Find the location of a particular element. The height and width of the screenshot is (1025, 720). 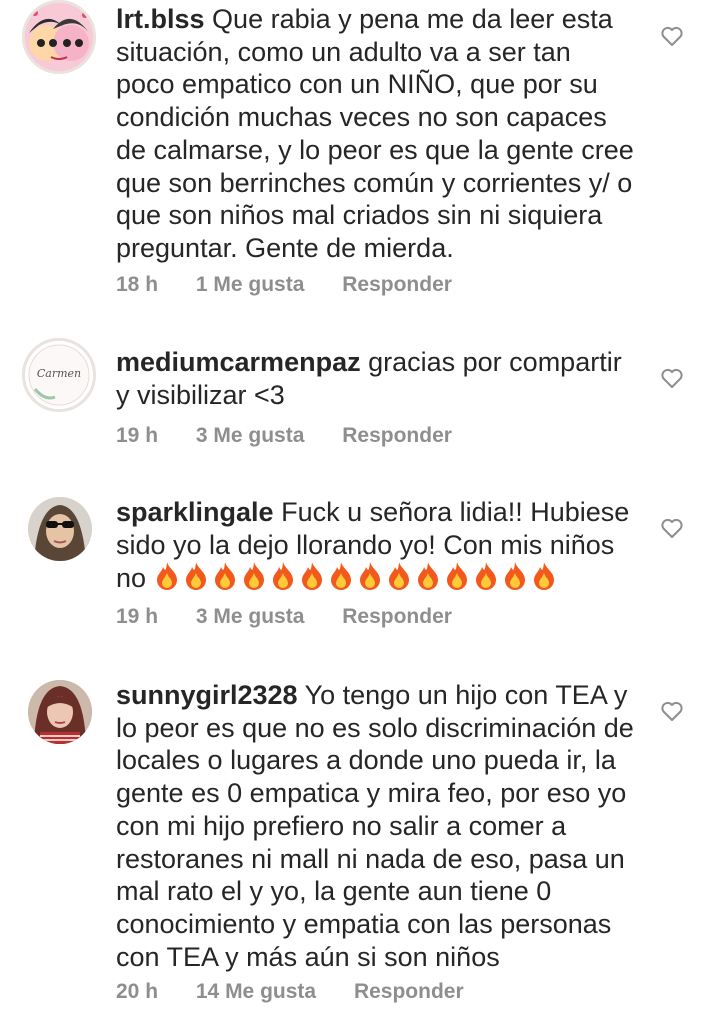

like-count: 1 Me gusta is located at coordinates (250, 284).